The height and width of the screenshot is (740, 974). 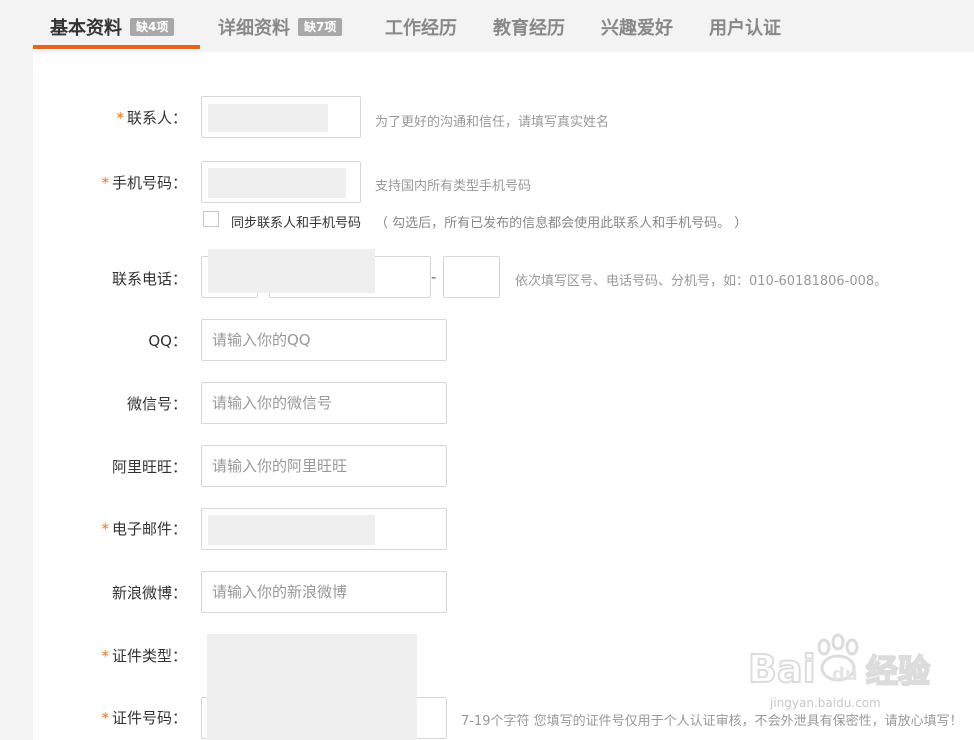 What do you see at coordinates (453, 186) in the screenshot?
I see `mobile-hint: 支持国内所有类型手机号码` at bounding box center [453, 186].